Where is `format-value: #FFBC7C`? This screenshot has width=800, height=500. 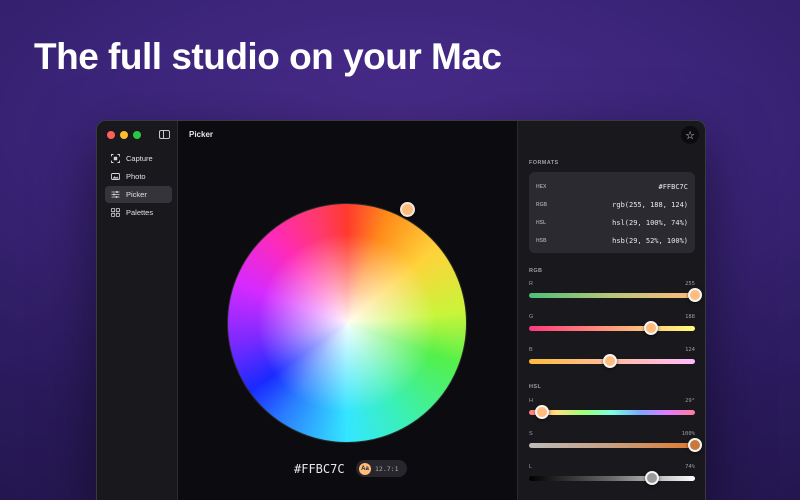 format-value: #FFBC7C is located at coordinates (673, 187).